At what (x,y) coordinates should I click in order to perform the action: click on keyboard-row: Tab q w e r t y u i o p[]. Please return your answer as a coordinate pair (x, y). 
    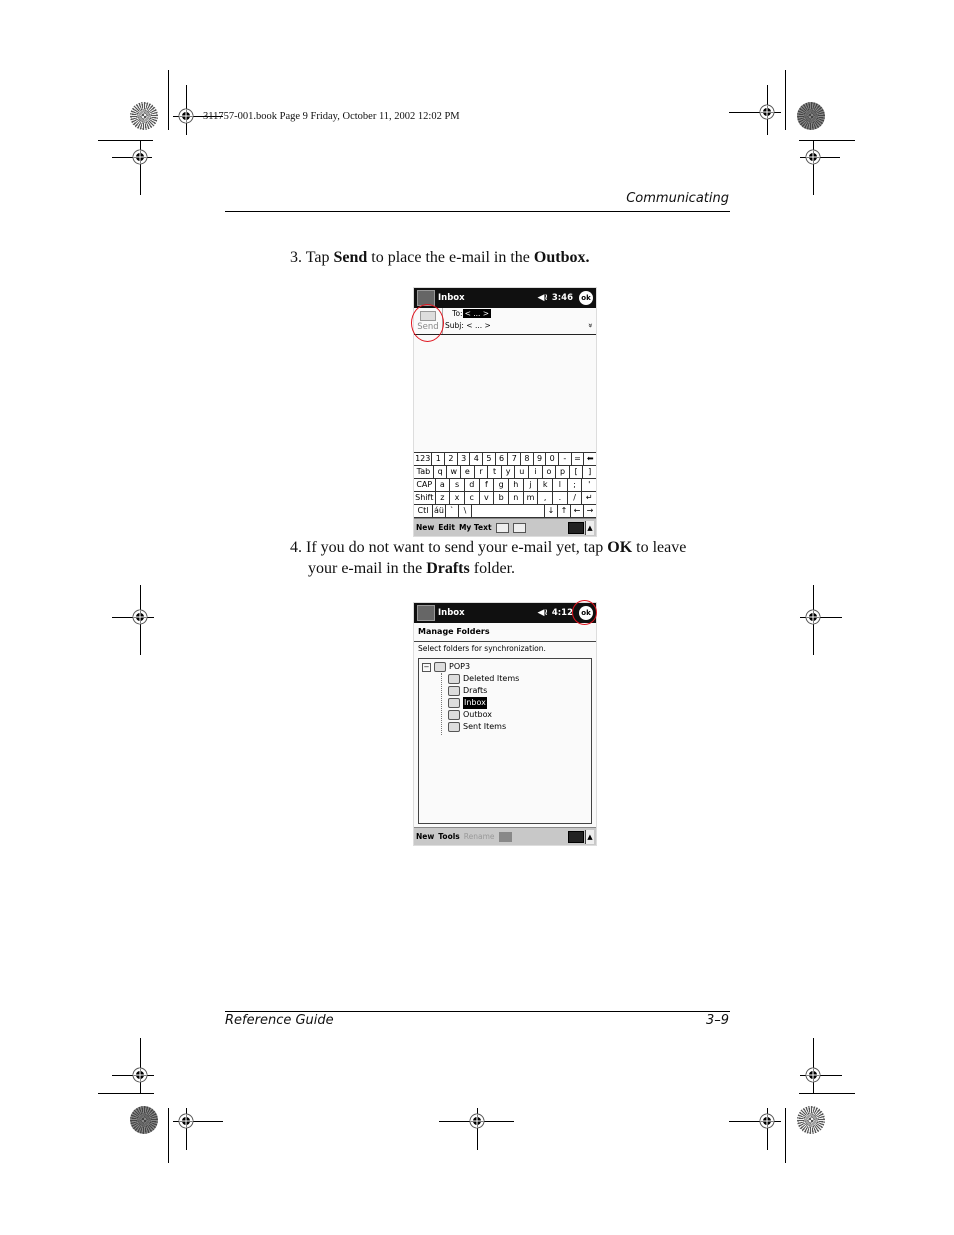
    Looking at the image, I should click on (505, 472).